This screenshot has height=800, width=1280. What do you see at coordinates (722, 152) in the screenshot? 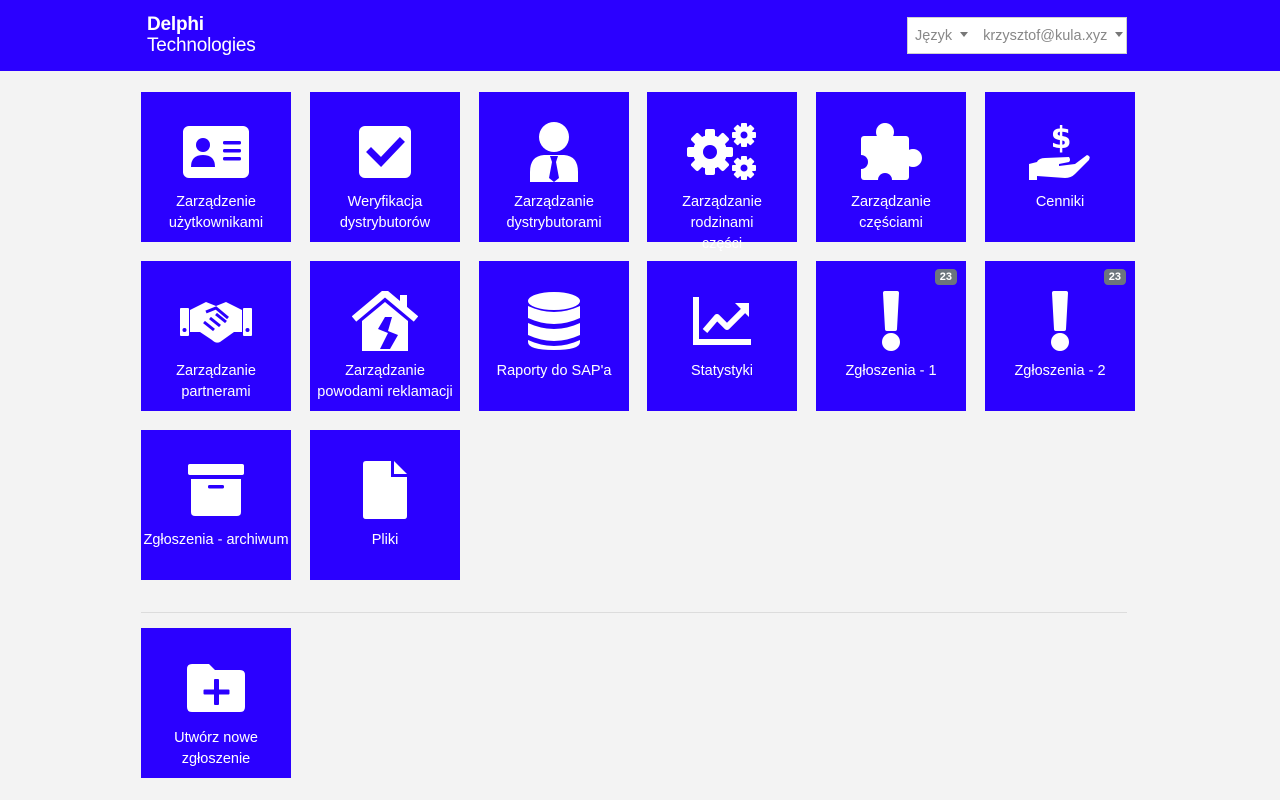
I see `cogs-icon` at bounding box center [722, 152].